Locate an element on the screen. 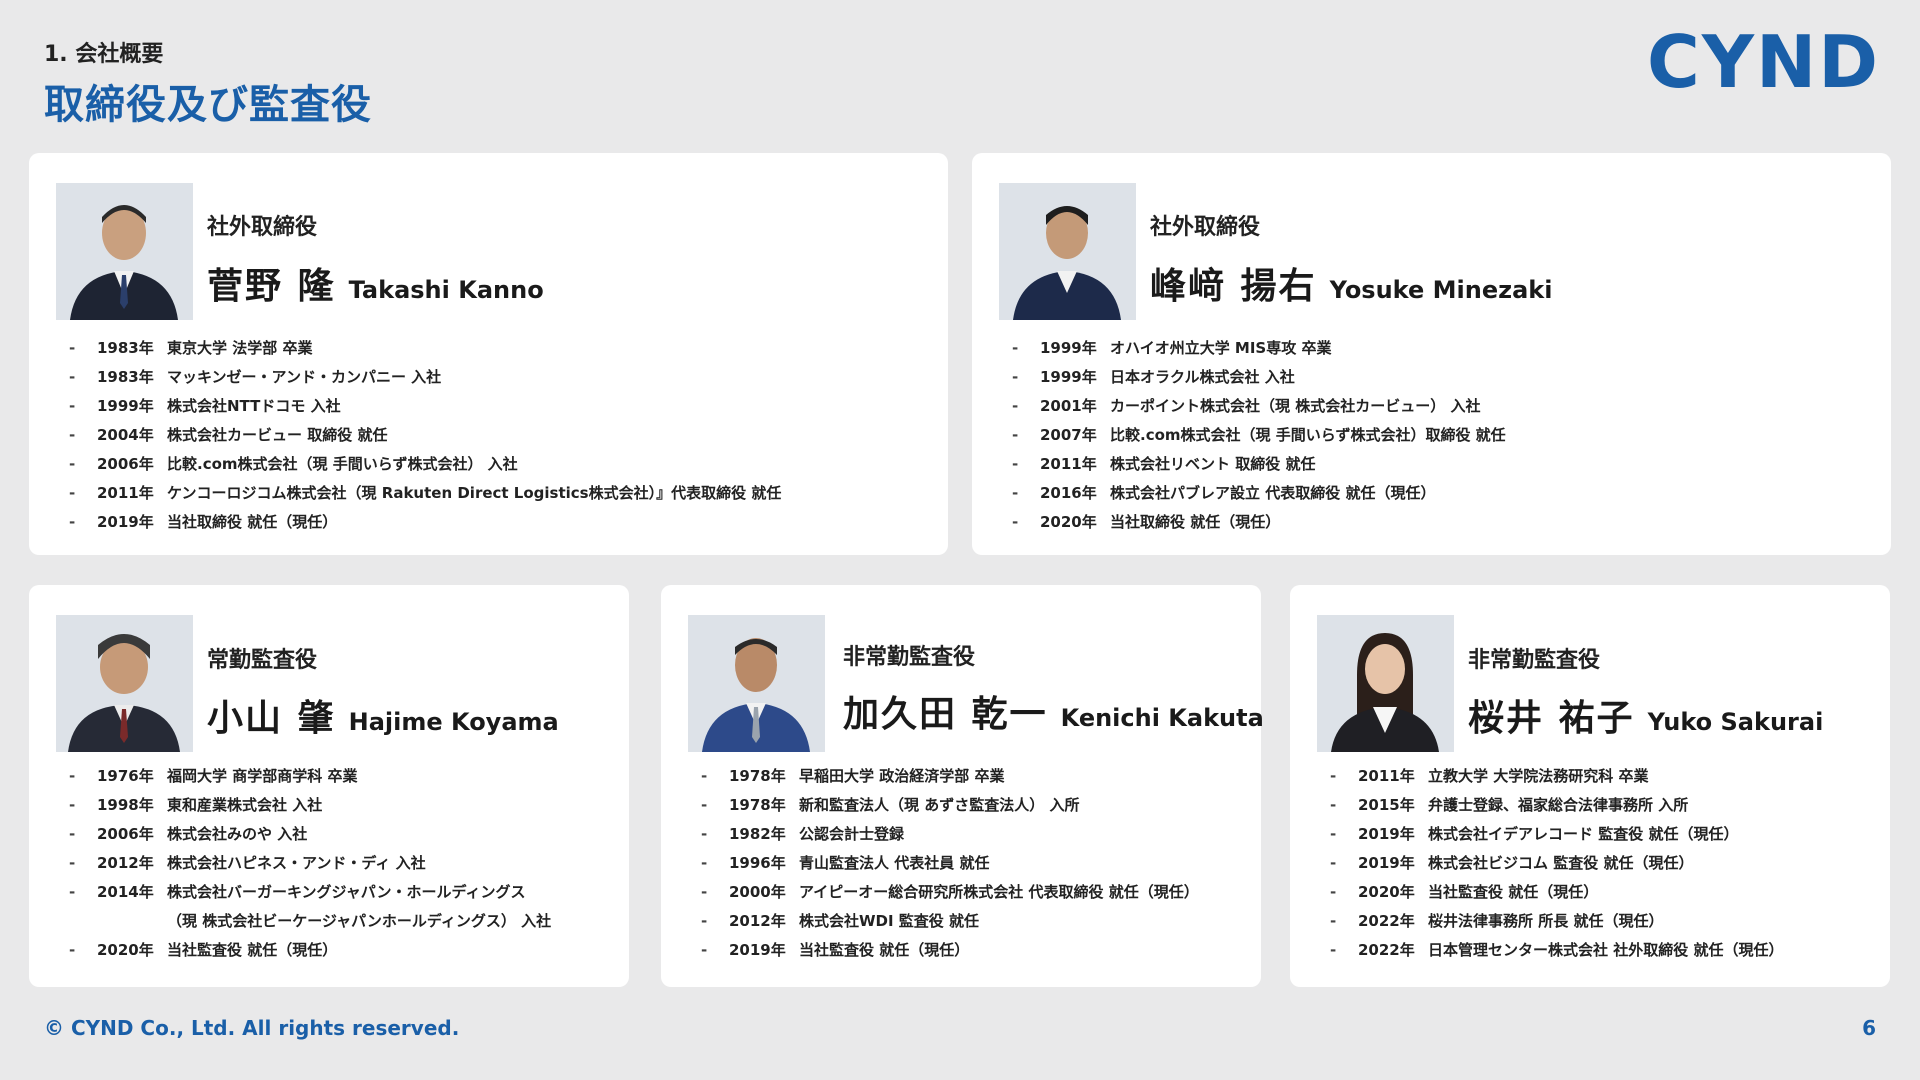 Image resolution: width=1920 pixels, height=1080 pixels. career-item: -2001年 カーポイント株式会社（現 株式会社カービュー） 入社 is located at coordinates (1246, 406).